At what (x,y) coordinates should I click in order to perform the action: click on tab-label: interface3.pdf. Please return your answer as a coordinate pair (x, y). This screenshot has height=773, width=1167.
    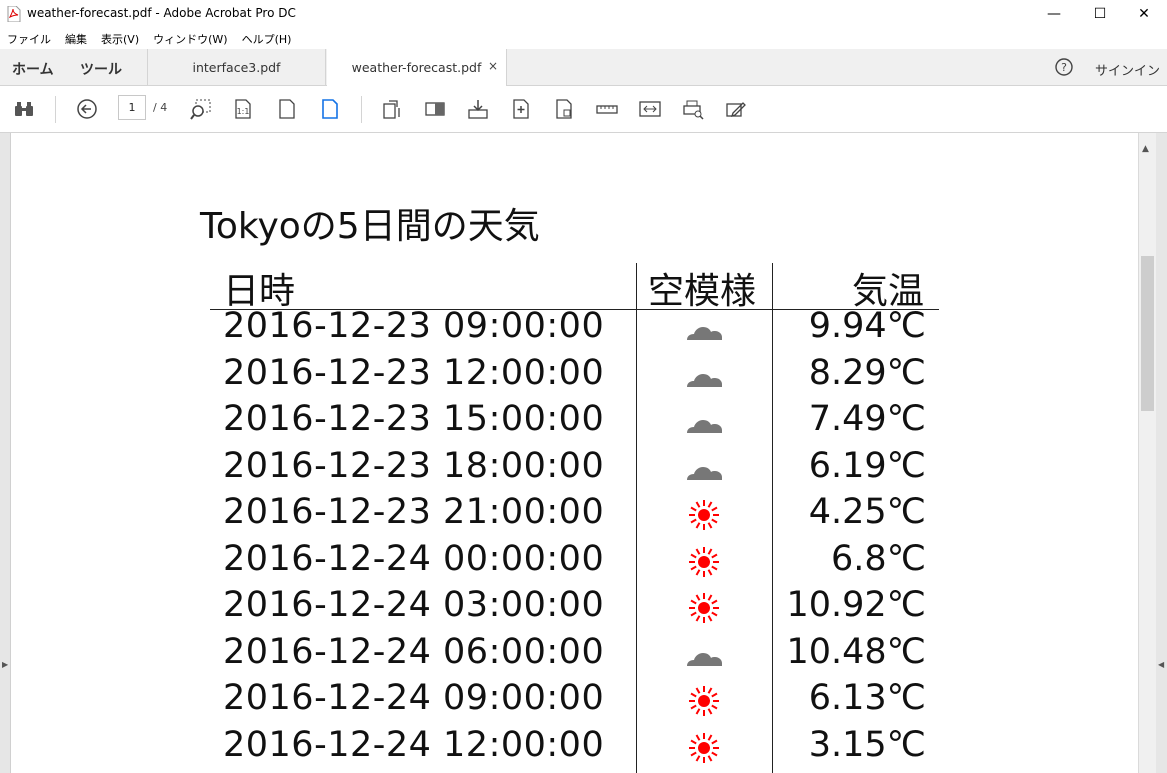
    Looking at the image, I should click on (236, 67).